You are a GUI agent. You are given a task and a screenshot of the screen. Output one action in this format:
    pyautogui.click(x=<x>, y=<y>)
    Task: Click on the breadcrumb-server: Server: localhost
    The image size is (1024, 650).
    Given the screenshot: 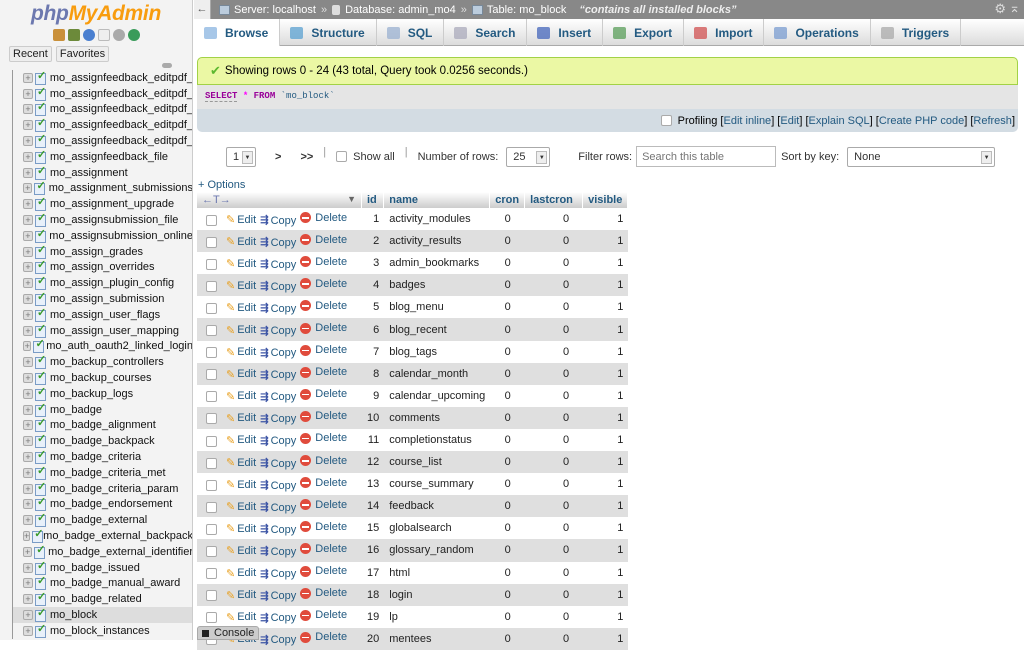 What is the action you would take?
    pyautogui.click(x=275, y=10)
    